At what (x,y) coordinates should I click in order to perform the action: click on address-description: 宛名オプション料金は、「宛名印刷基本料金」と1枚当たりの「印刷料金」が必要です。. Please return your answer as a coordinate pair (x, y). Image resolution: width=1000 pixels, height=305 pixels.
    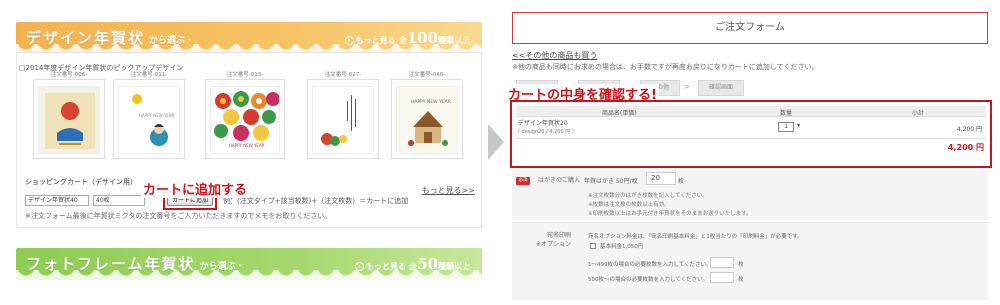
    Looking at the image, I should click on (695, 237).